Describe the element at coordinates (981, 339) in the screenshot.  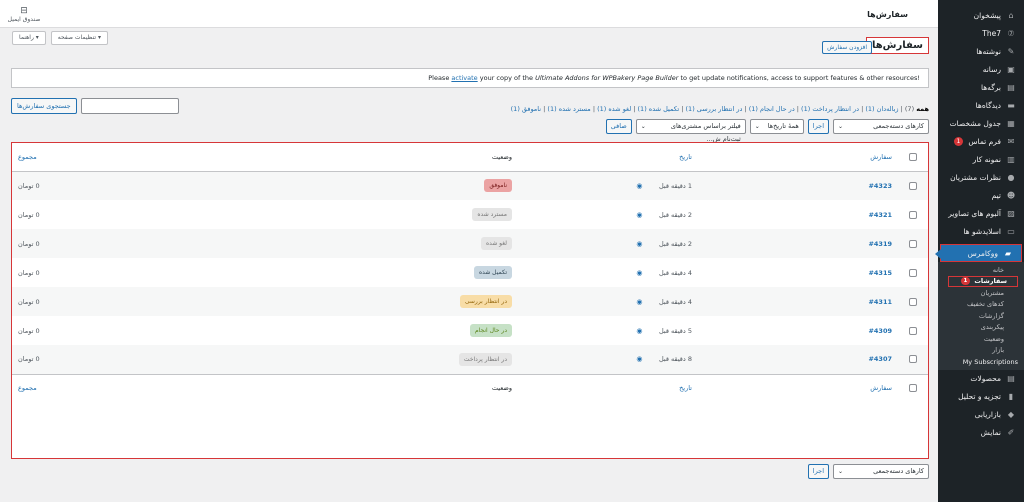
I see `submenu-item: وضعیت` at that location.